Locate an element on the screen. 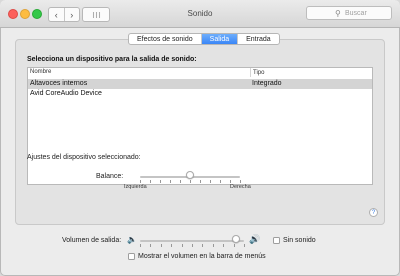 This screenshot has height=276, width=400. tab-output: Salida is located at coordinates (219, 39).